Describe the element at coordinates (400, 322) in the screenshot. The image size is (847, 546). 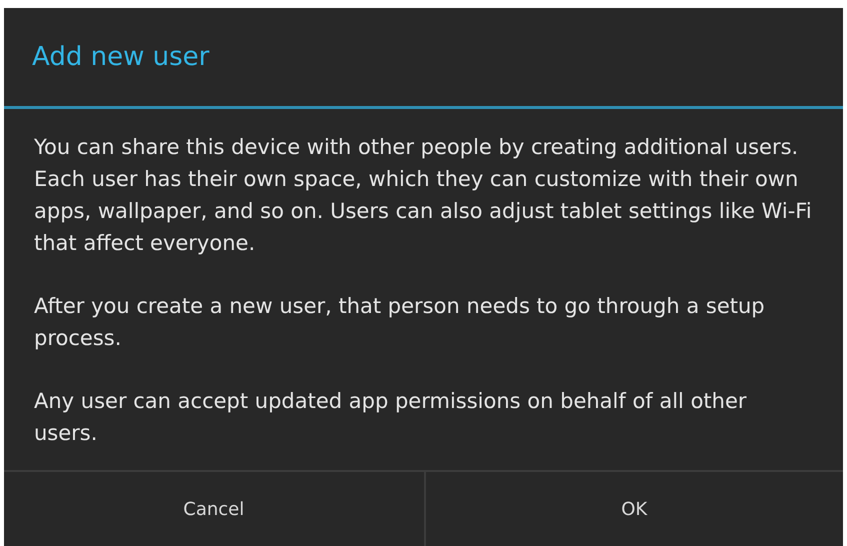
I see `dialog-paragraph: After you create a new user, that person needs to go through a setup process.` at that location.